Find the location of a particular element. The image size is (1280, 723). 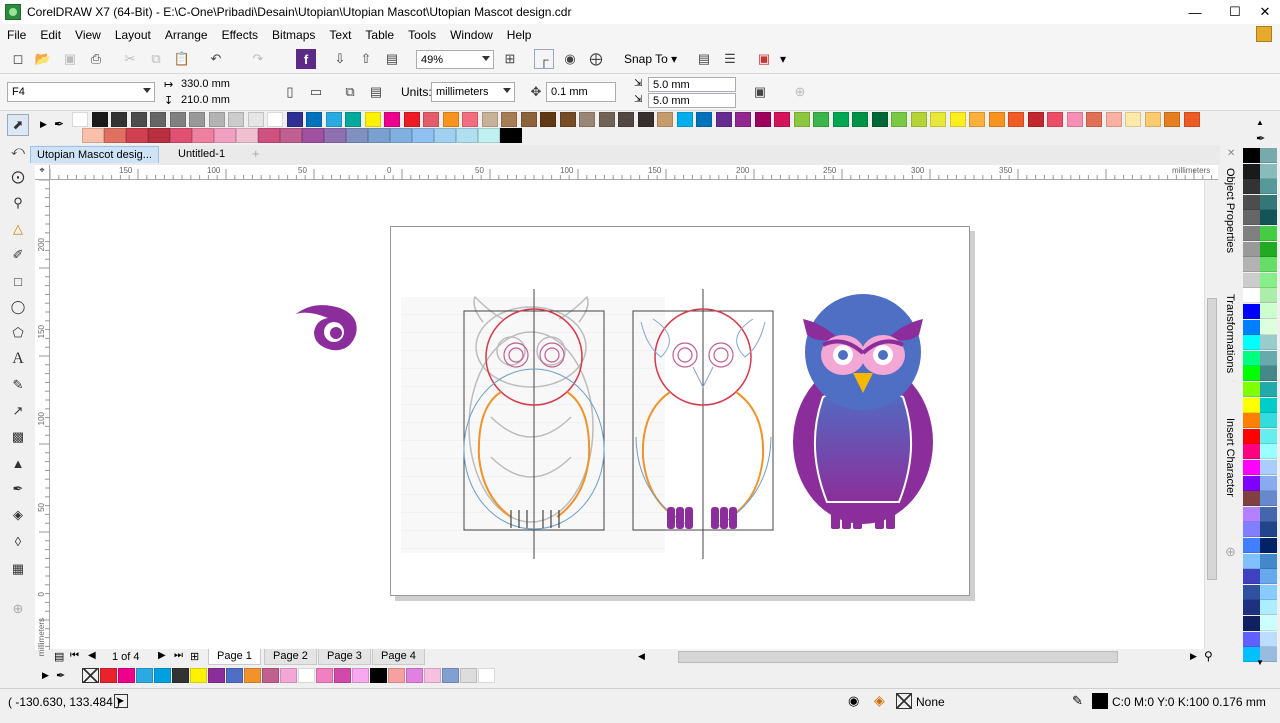

add-docker-icon: ⊕ is located at coordinates (1230, 552).